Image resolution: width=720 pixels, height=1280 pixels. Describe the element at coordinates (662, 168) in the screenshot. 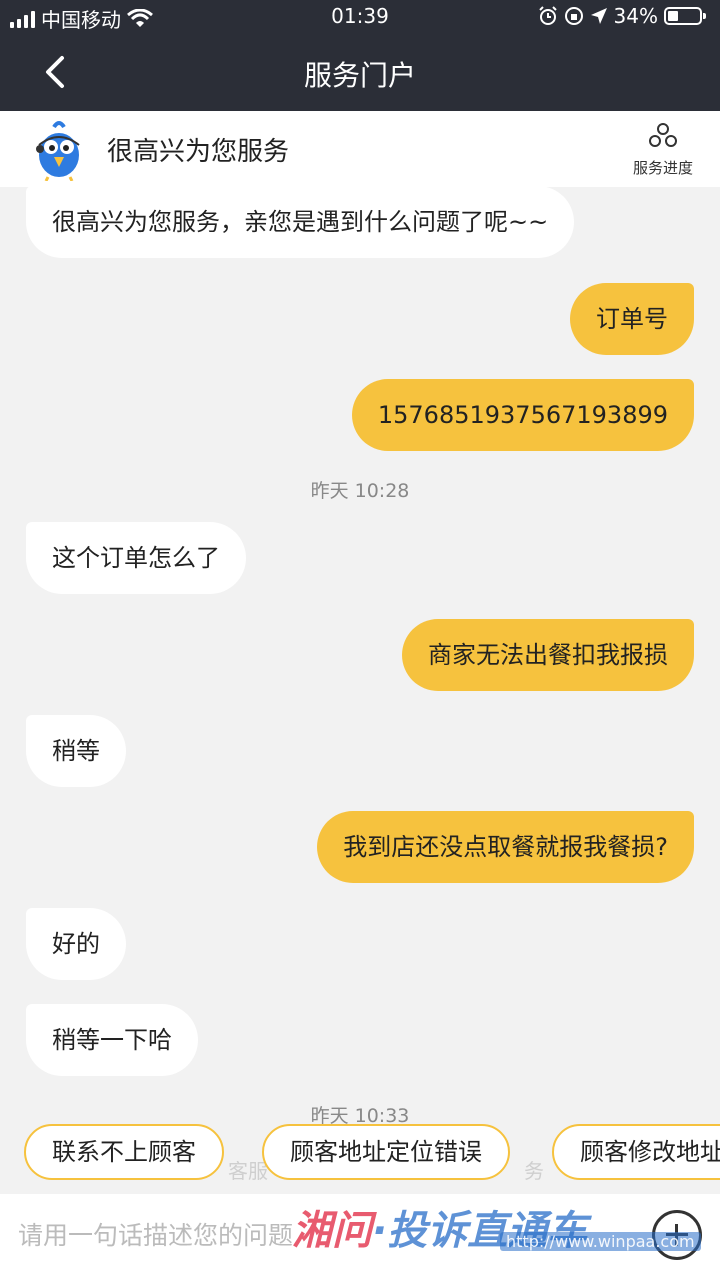

I see `service-progress-label: 服务进度` at that location.